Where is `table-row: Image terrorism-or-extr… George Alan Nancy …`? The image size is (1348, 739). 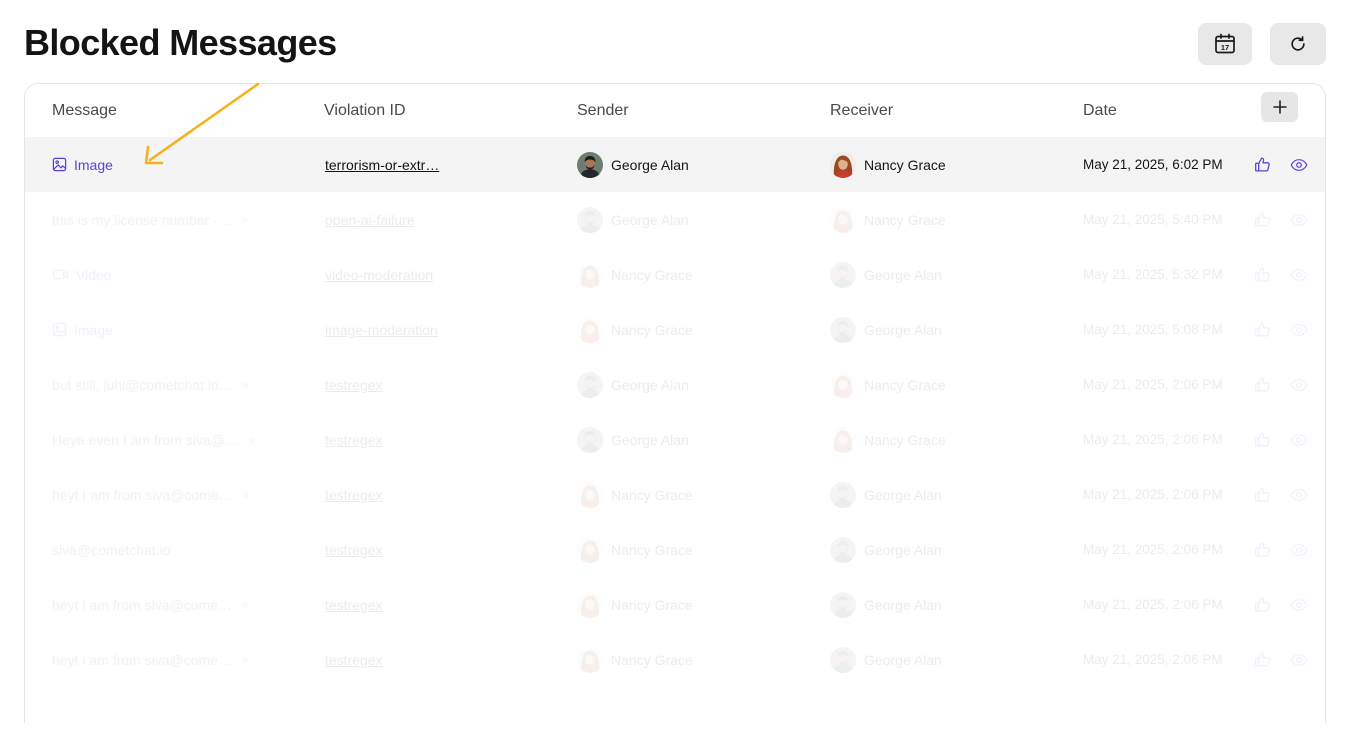 table-row: Image terrorism-or-extr… George Alan Nancy … is located at coordinates (675, 164).